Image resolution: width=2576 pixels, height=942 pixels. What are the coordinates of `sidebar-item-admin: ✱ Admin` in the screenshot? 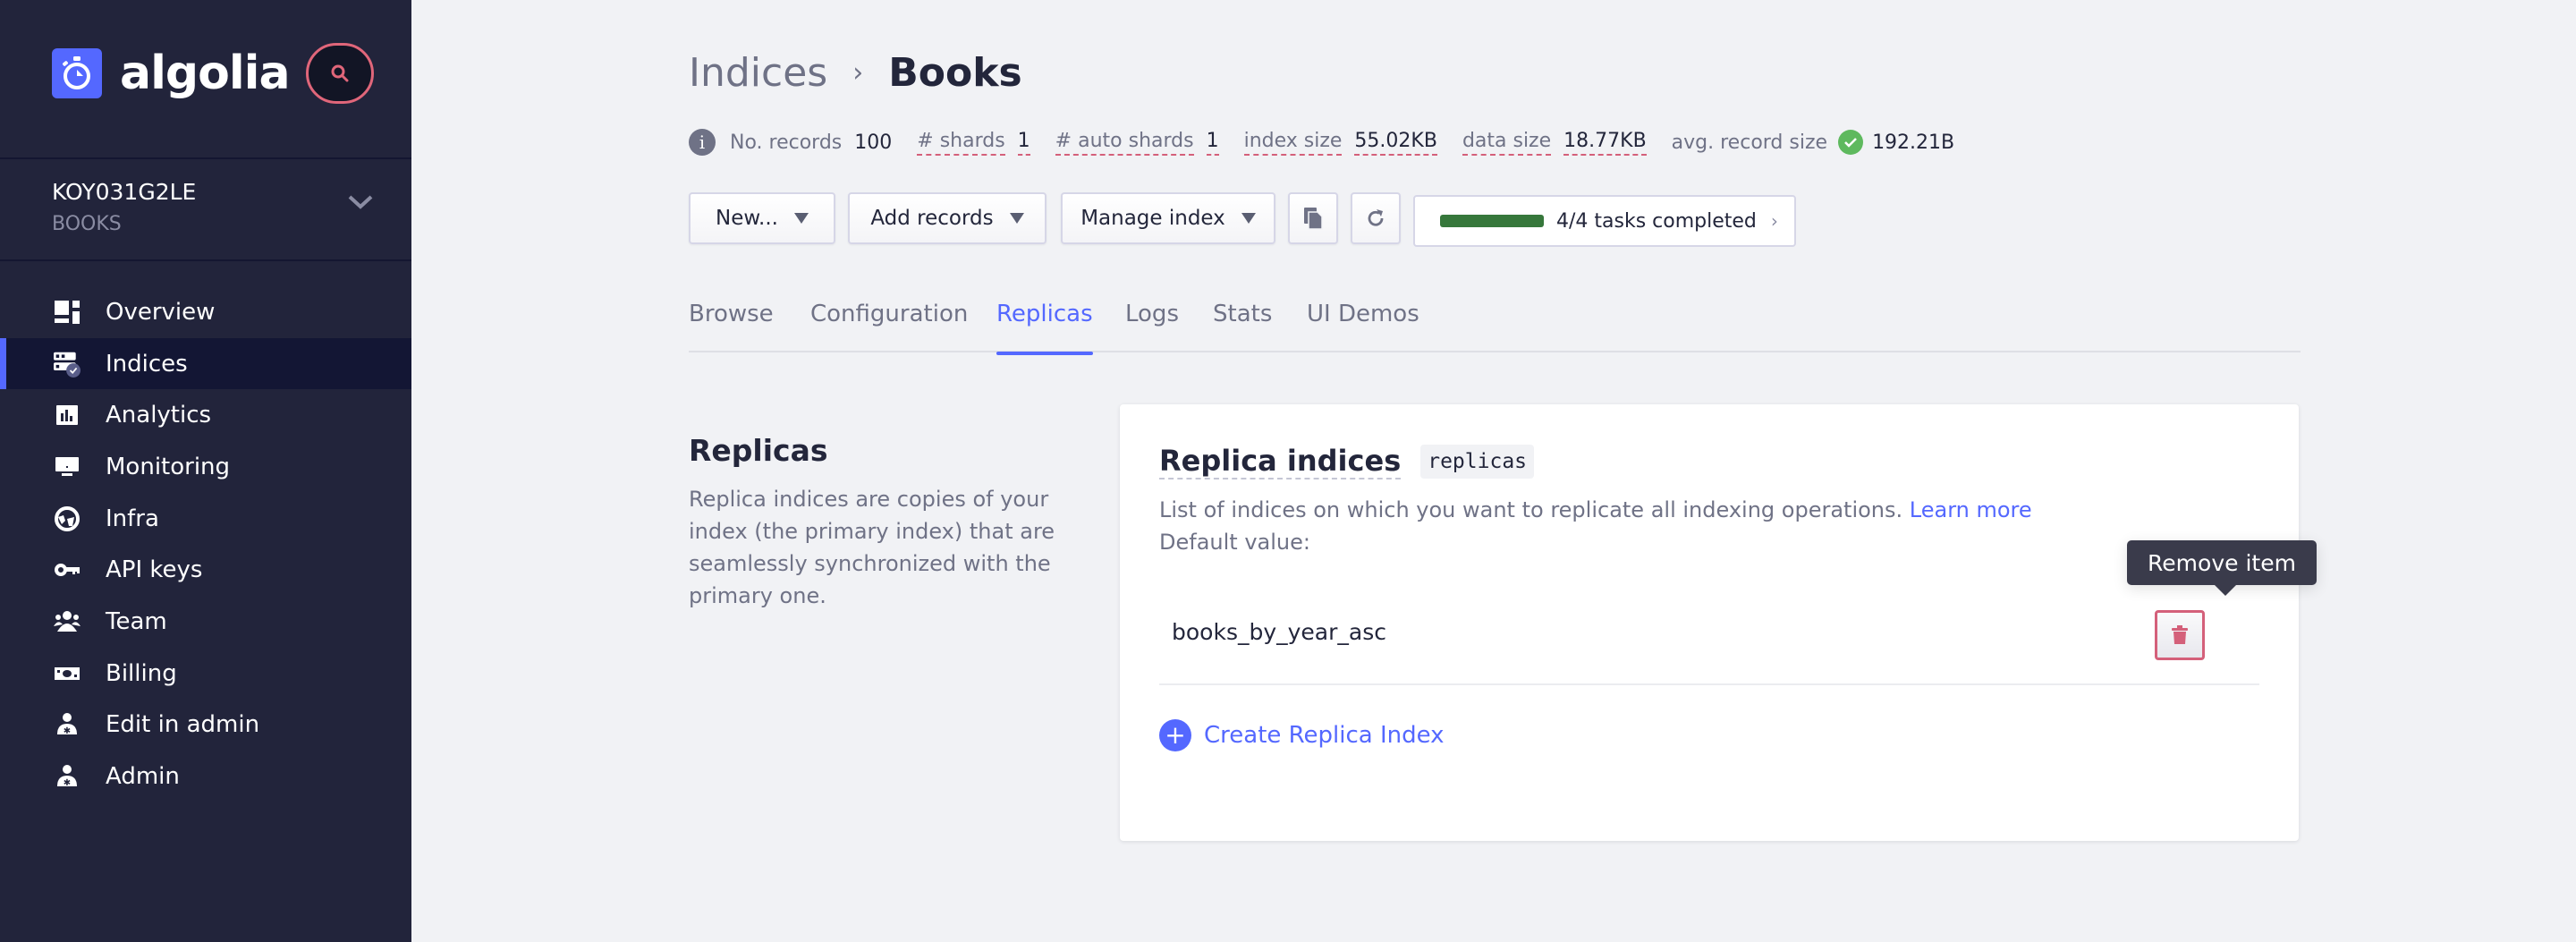 It's located at (205, 776).